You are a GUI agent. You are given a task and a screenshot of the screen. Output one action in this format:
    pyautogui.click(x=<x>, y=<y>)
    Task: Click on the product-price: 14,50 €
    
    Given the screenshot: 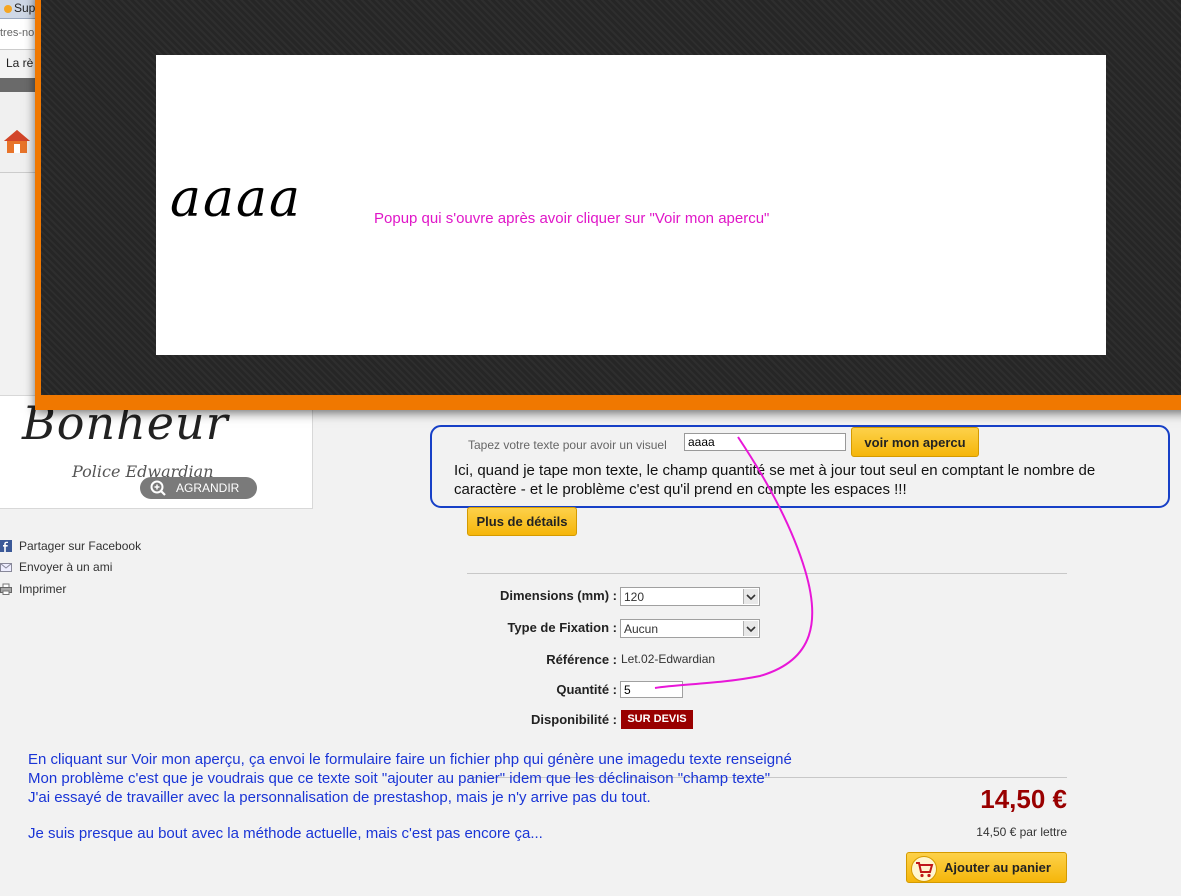 What is the action you would take?
    pyautogui.click(x=1023, y=799)
    